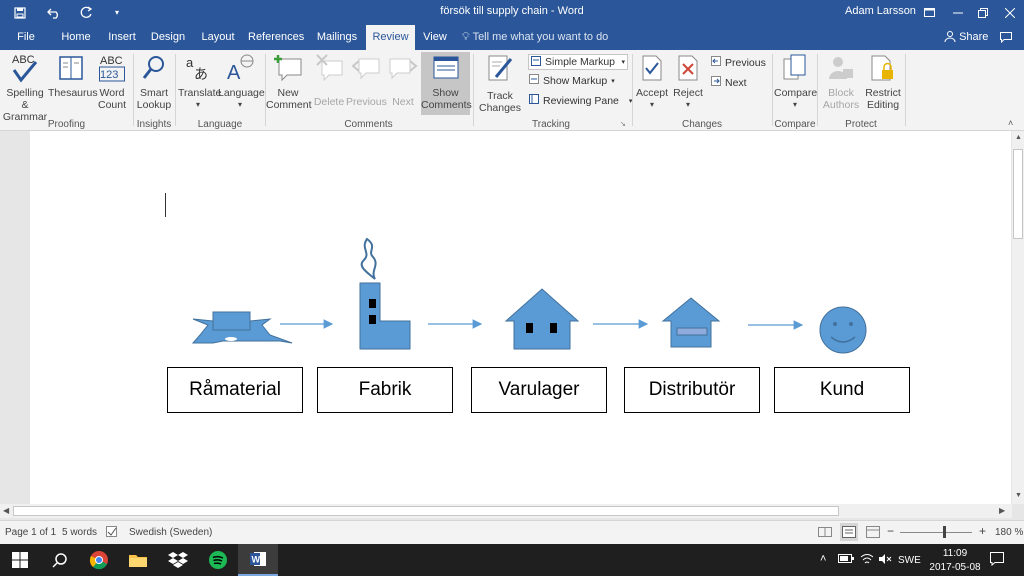  What do you see at coordinates (337, 37) in the screenshot?
I see `tab-mailings: Mailings` at bounding box center [337, 37].